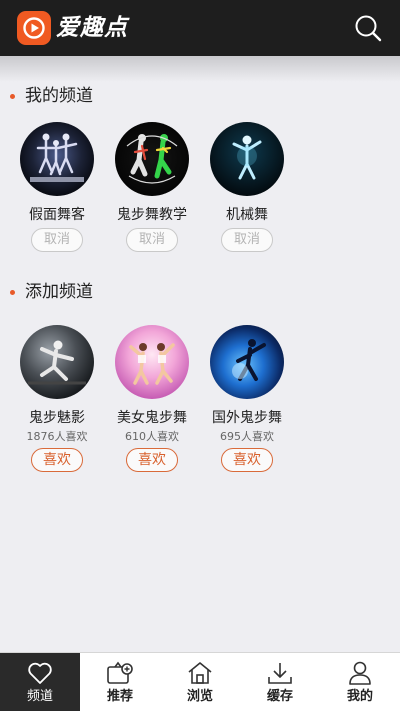 This screenshot has width=400, height=711. Describe the element at coordinates (34, 28) in the screenshot. I see `play-logo-icon` at that location.